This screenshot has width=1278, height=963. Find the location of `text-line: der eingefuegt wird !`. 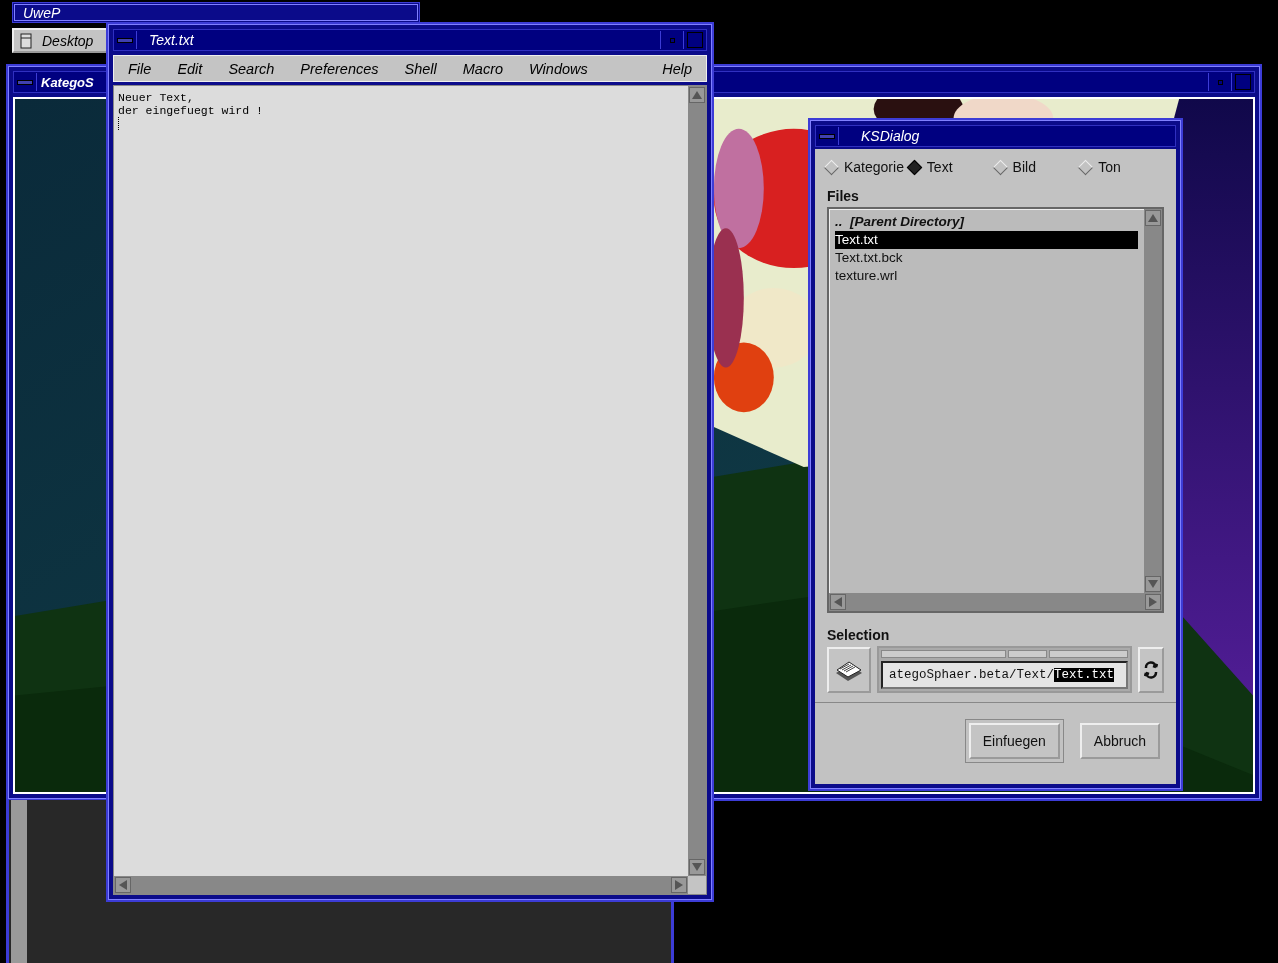

text-line: der eingefuegt wird ! is located at coordinates (191, 110).